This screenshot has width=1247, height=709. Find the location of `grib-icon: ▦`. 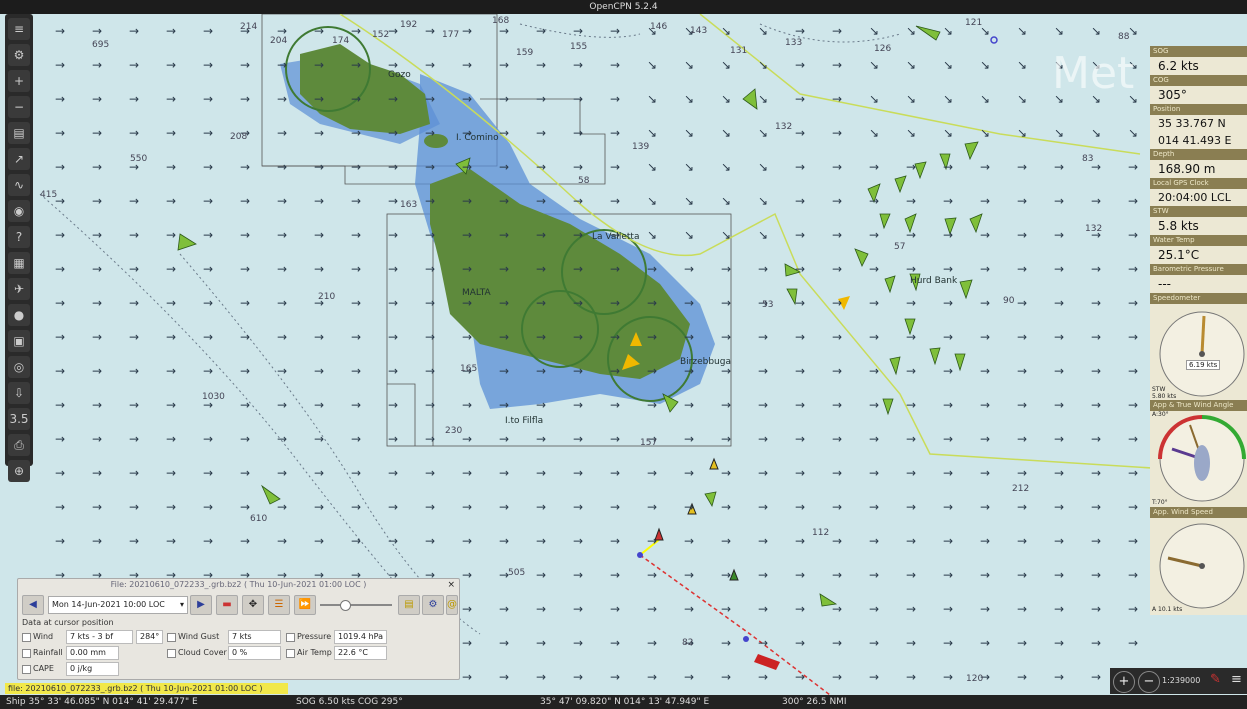

grib-icon: ▦ is located at coordinates (19, 263).